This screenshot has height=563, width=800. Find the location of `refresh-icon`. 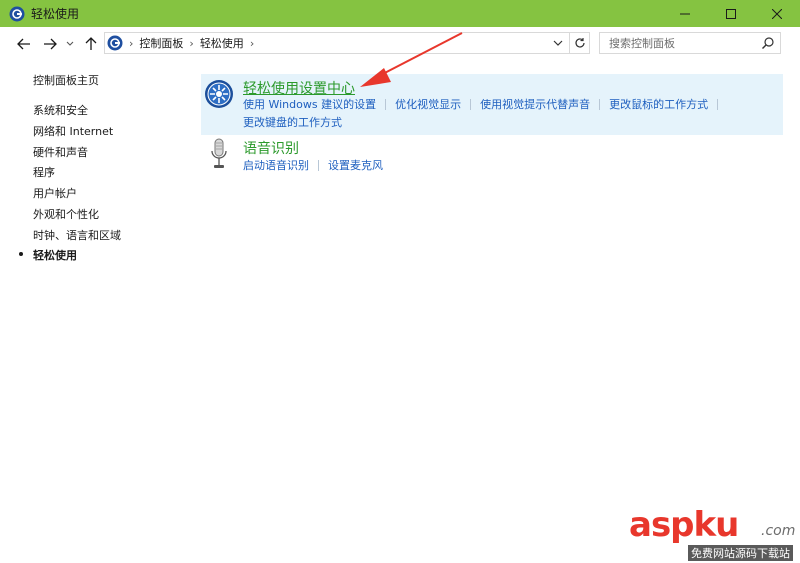

refresh-icon is located at coordinates (579, 43).